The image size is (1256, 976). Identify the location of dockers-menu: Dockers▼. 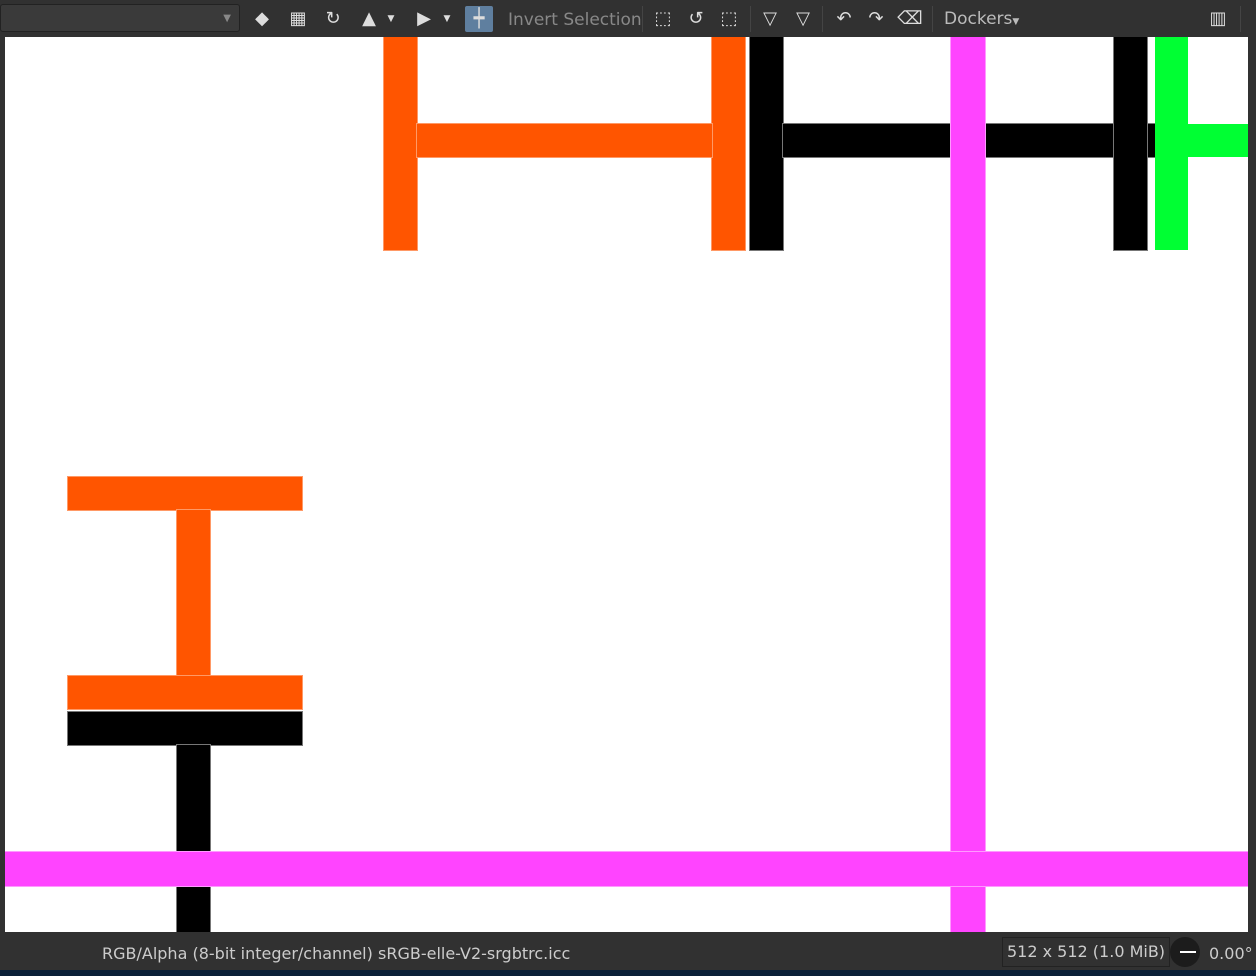
(981, 19).